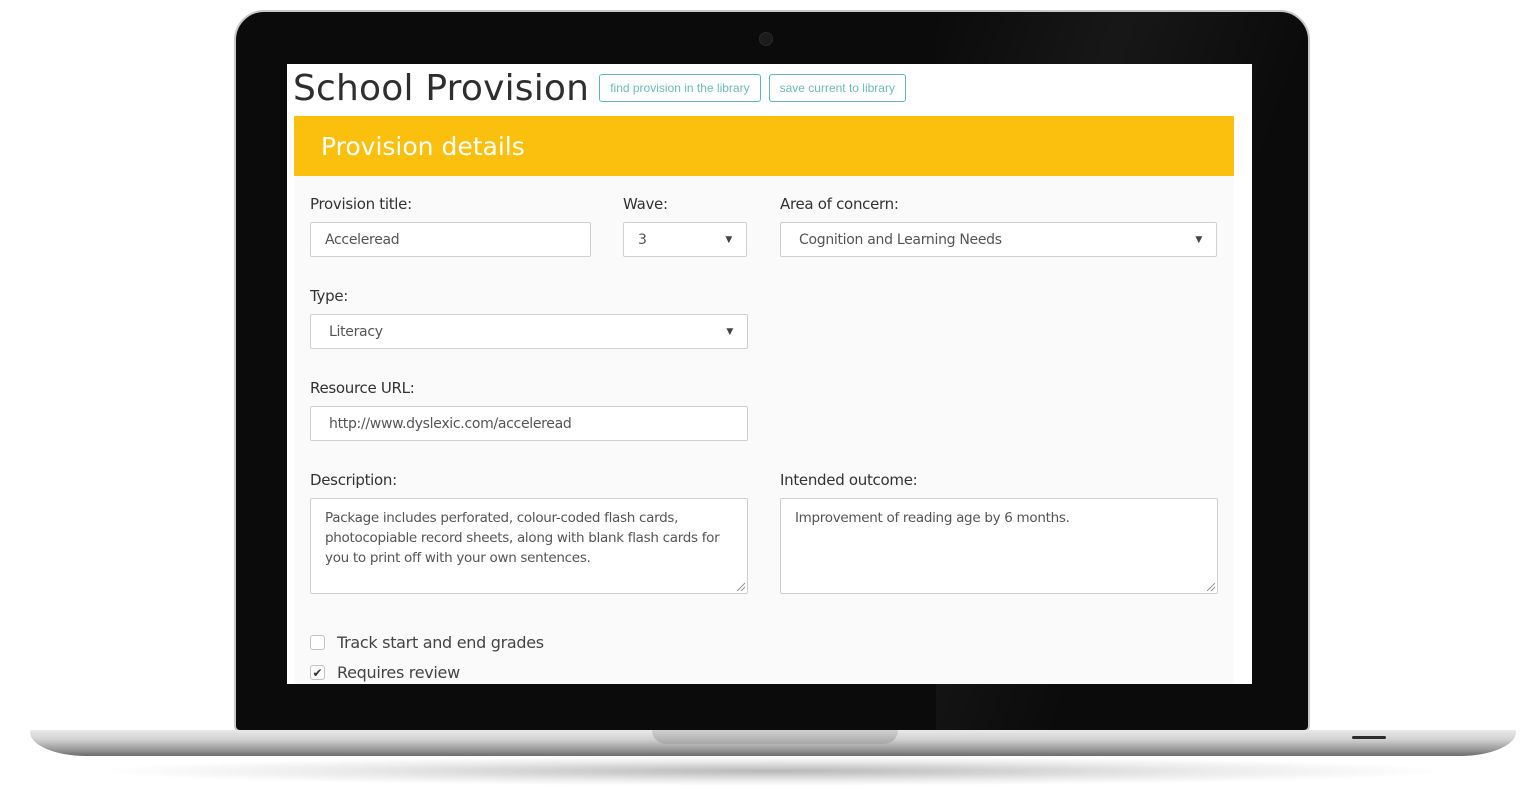 The image size is (1528, 803). What do you see at coordinates (362, 388) in the screenshot?
I see `resource-url-label: Resource URL:` at bounding box center [362, 388].